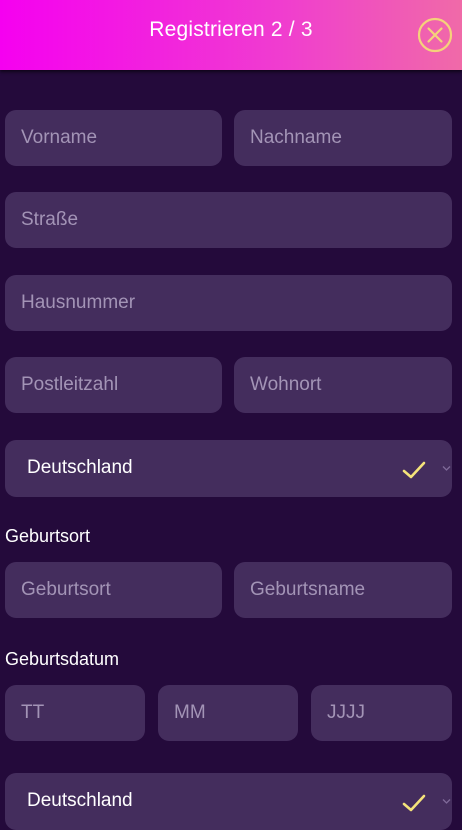 The width and height of the screenshot is (462, 830). Describe the element at coordinates (80, 800) in the screenshot. I see `nationality-select-value: Deutschland` at that location.